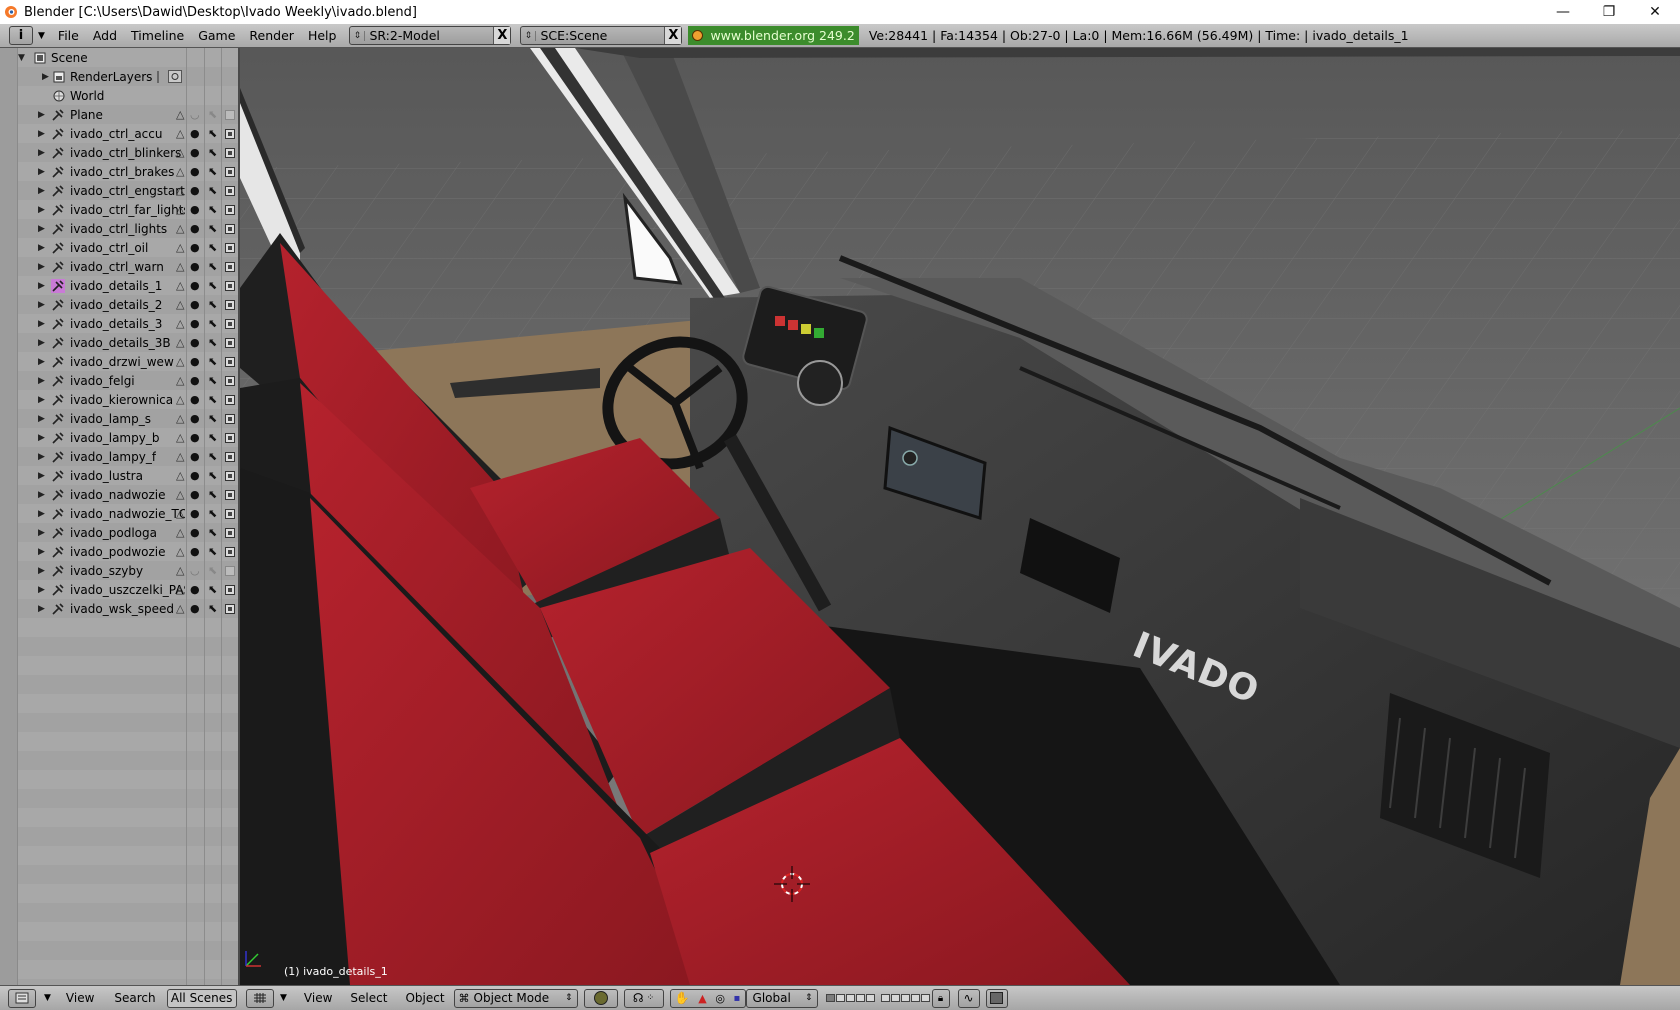 This screenshot has height=1010, width=1680. Describe the element at coordinates (601, 35) in the screenshot. I see `scene-selector: ⇕ SCE:Scene X` at that location.